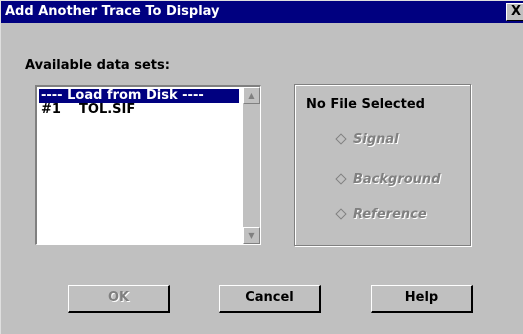 The image size is (523, 334). I want to click on arrow-down-icon: ▼, so click(251, 235).